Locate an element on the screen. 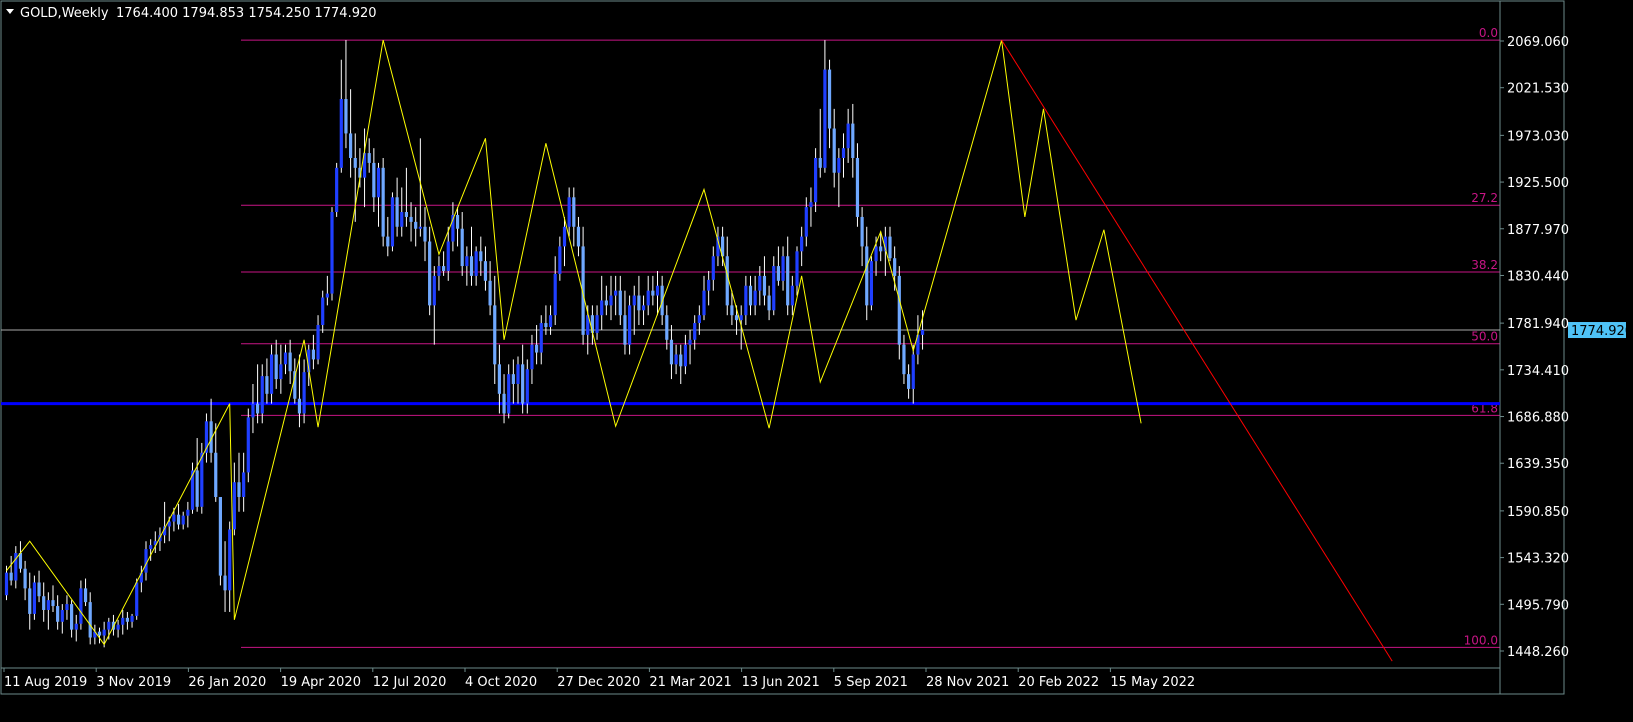 This screenshot has width=1633, height=722. price-tick-label: 1877.970 is located at coordinates (1538, 230).